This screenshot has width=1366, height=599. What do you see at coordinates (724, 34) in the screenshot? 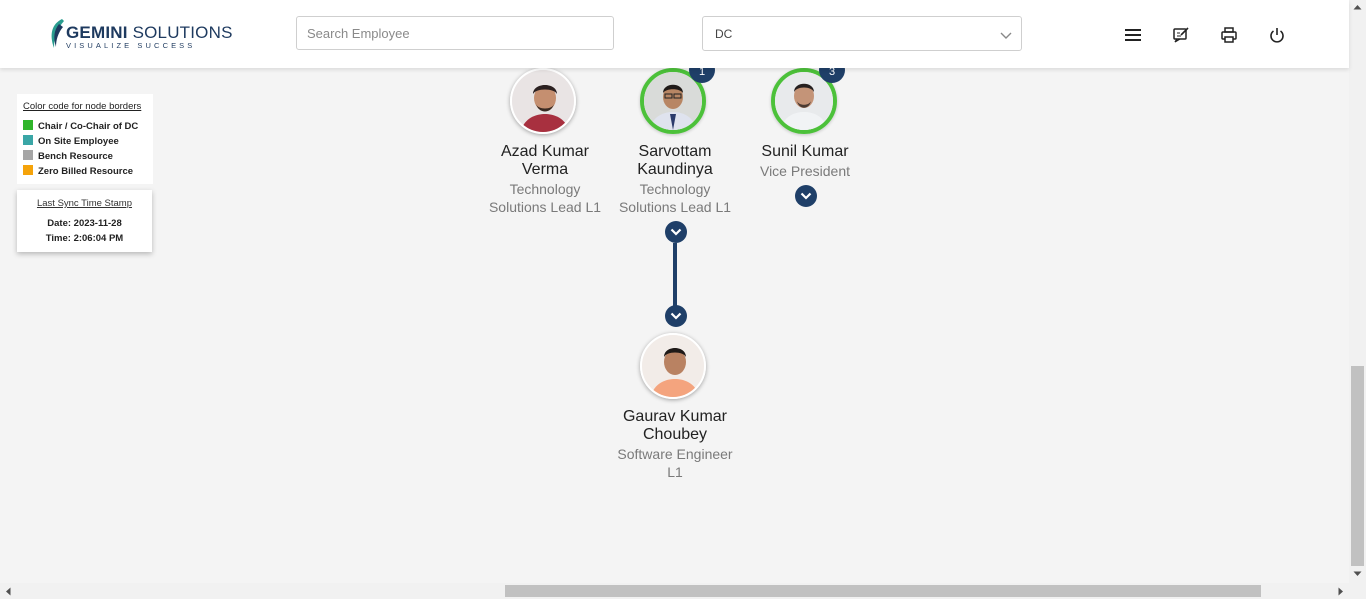
I see `department-selected-value: DC` at bounding box center [724, 34].